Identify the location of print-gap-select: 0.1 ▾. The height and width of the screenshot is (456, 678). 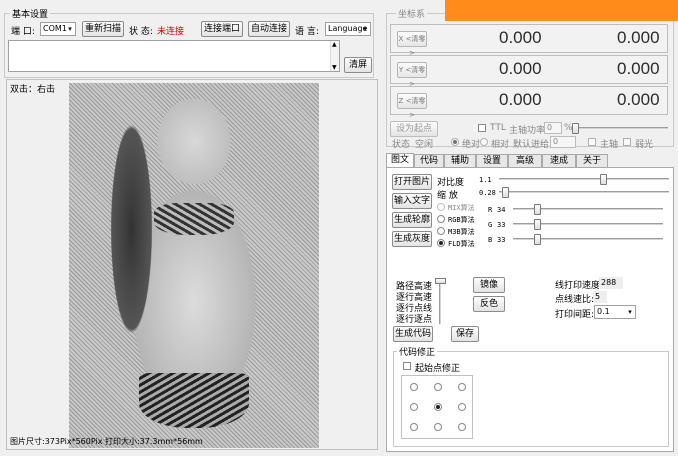
(615, 312).